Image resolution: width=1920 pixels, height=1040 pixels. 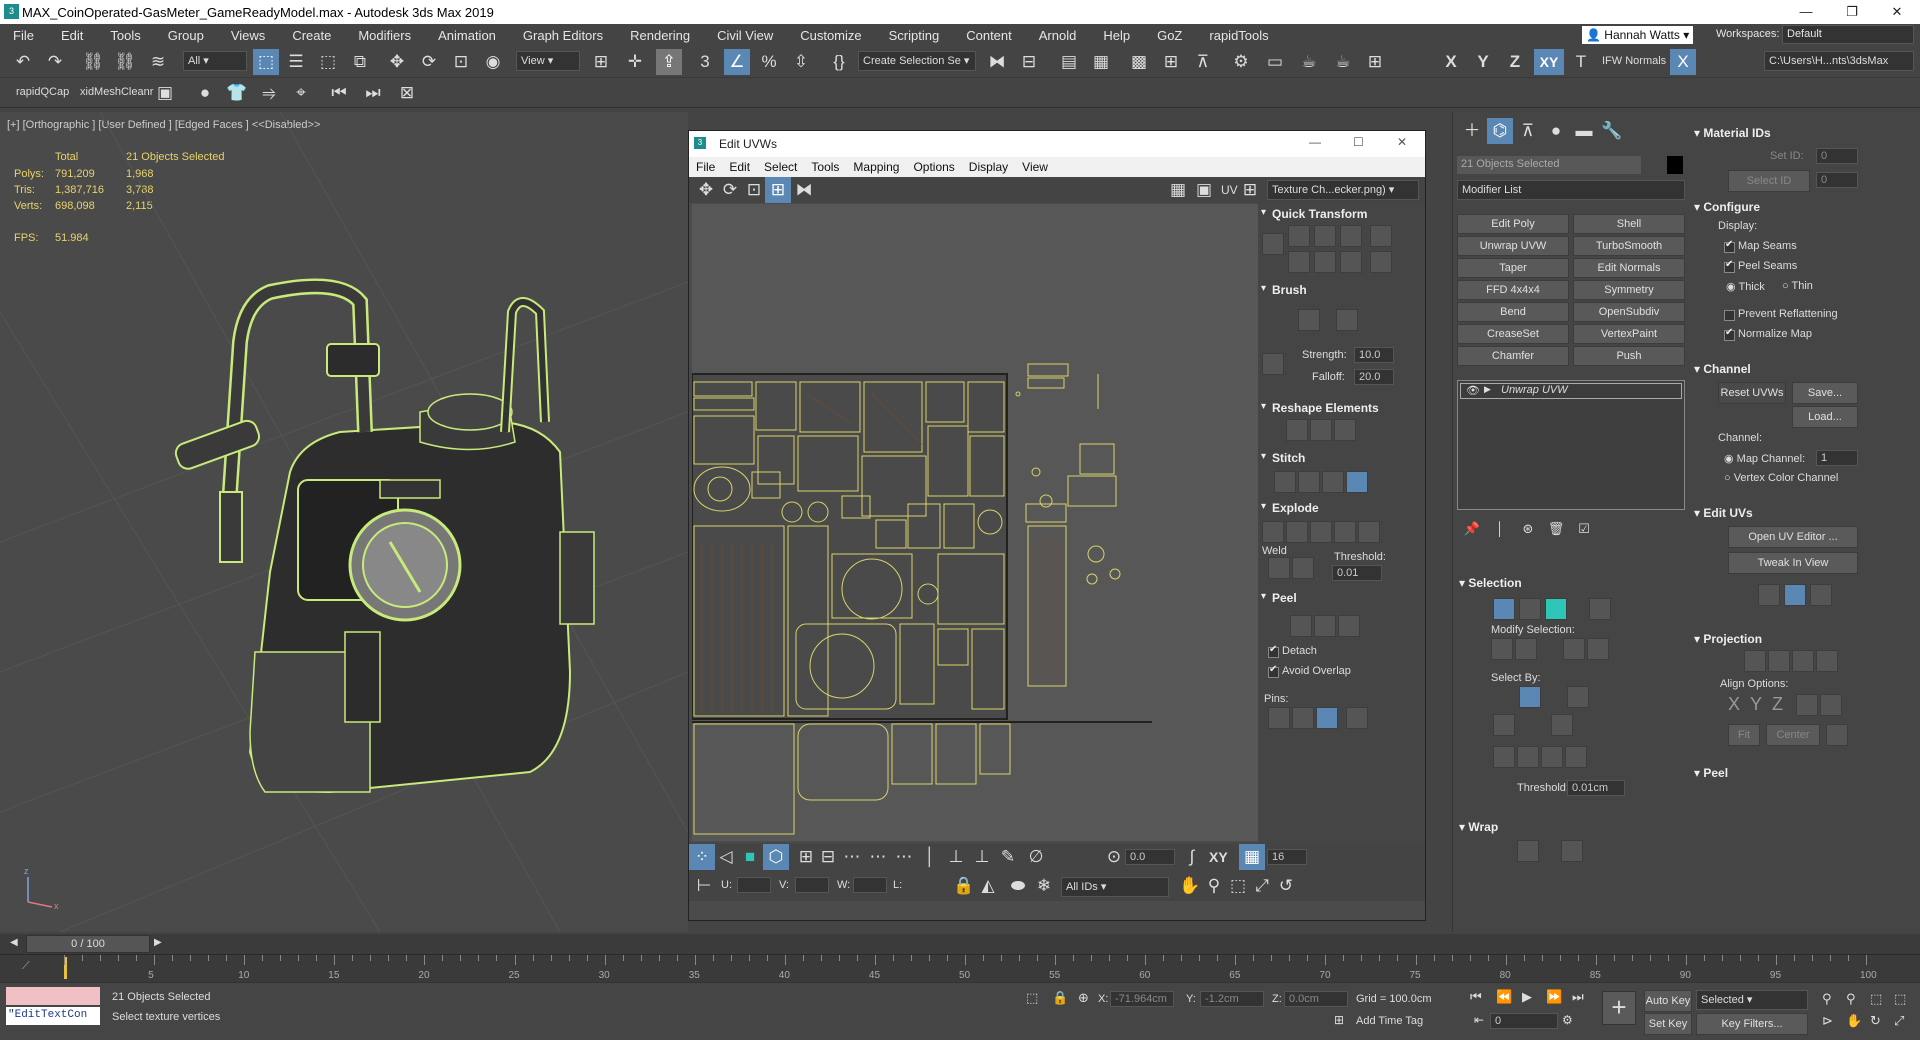 What do you see at coordinates (1303, 568) in the screenshot?
I see `weld-target-icon` at bounding box center [1303, 568].